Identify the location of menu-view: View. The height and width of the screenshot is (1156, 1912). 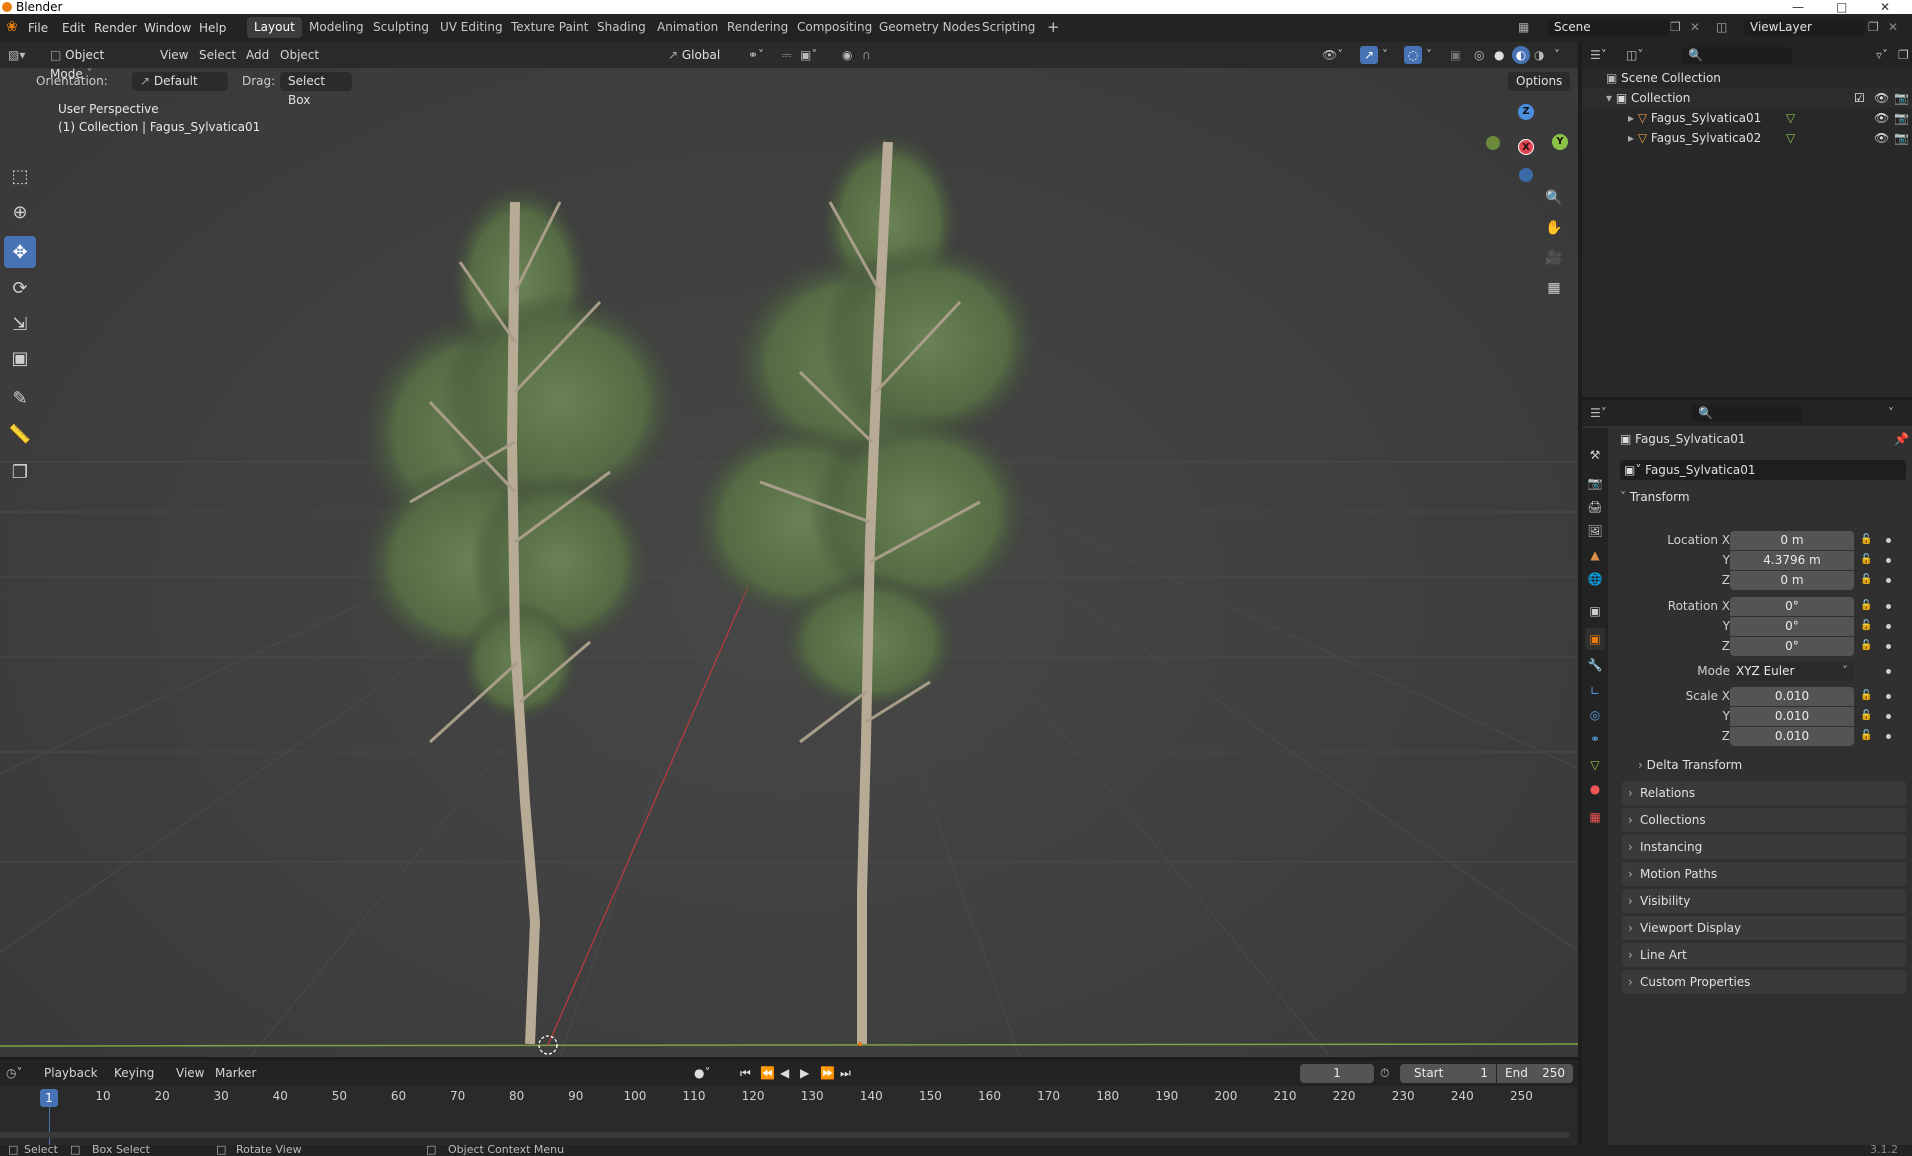
(174, 55).